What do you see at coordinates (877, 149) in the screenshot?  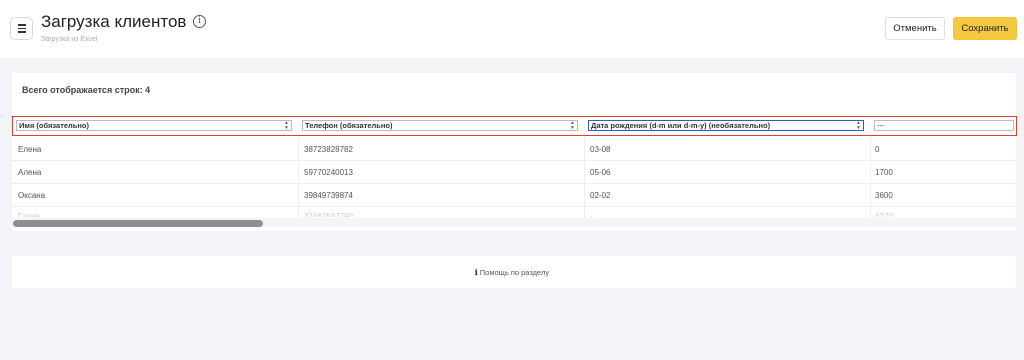 I see `table-cell: 0` at bounding box center [877, 149].